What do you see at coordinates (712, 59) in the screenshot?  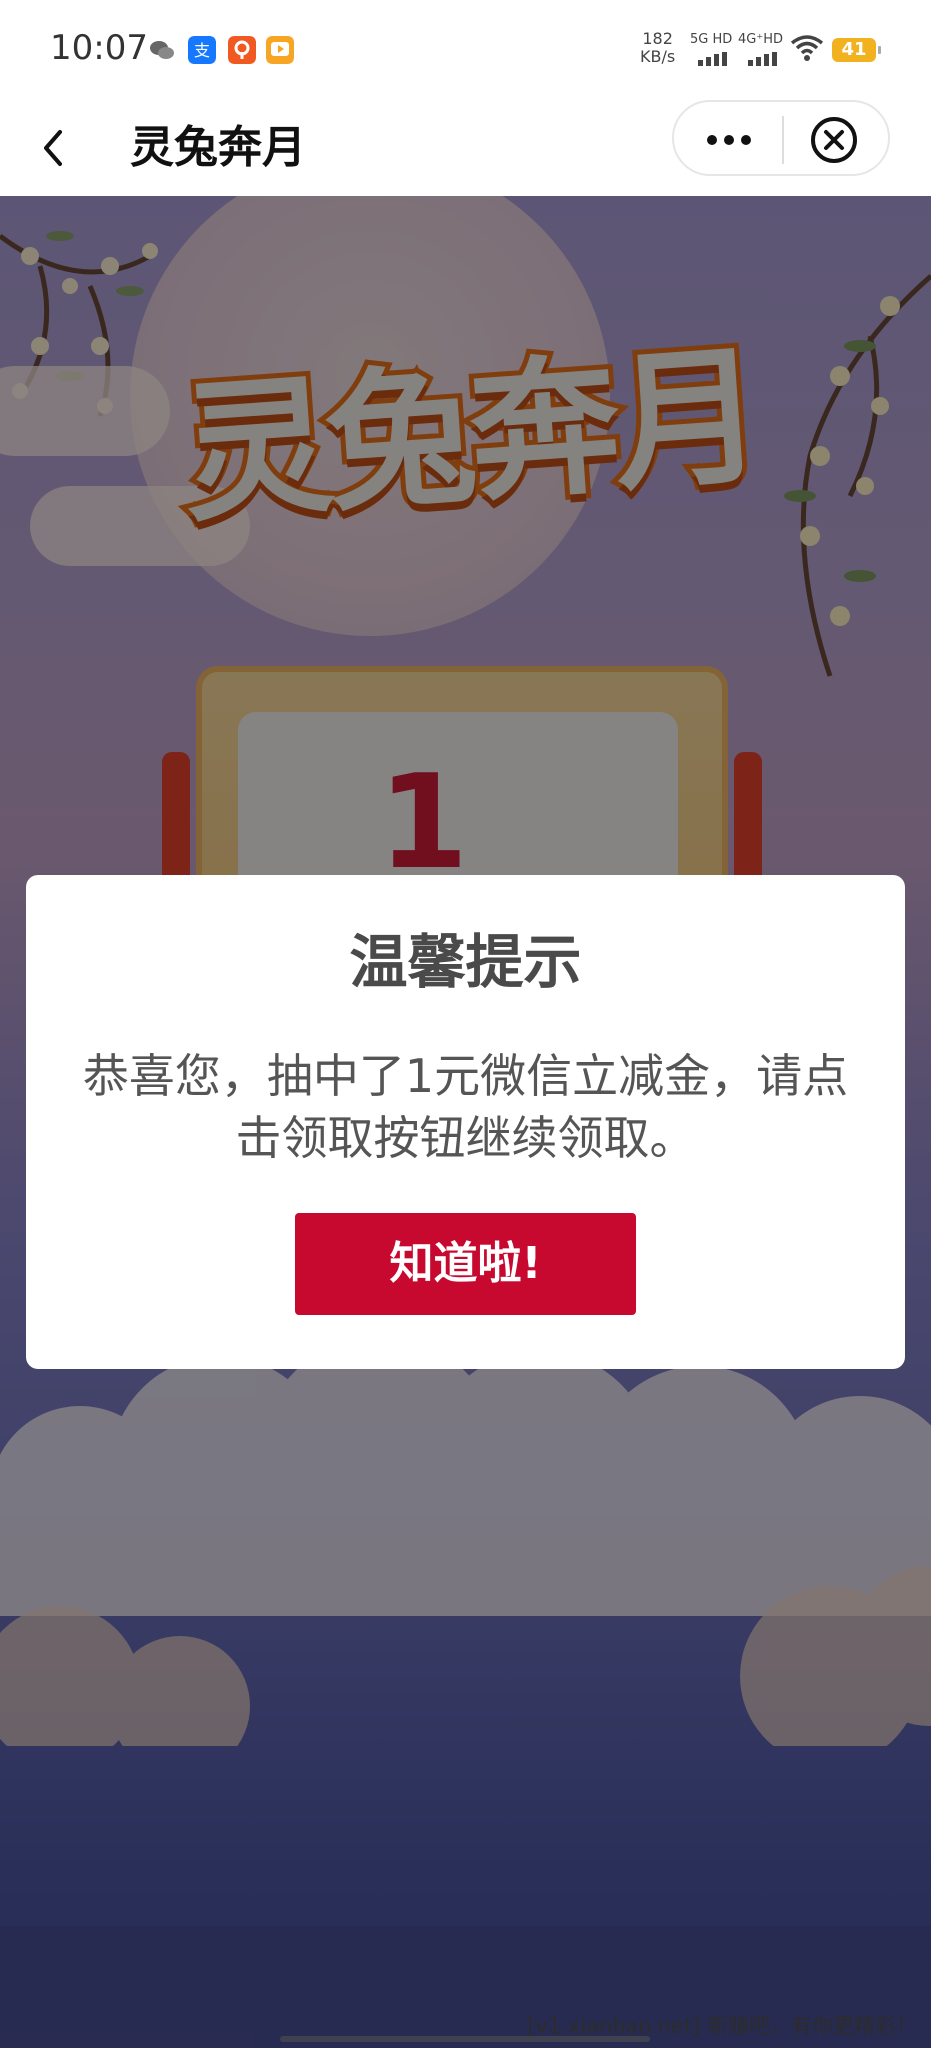 I see `sim1-signal-icon` at bounding box center [712, 59].